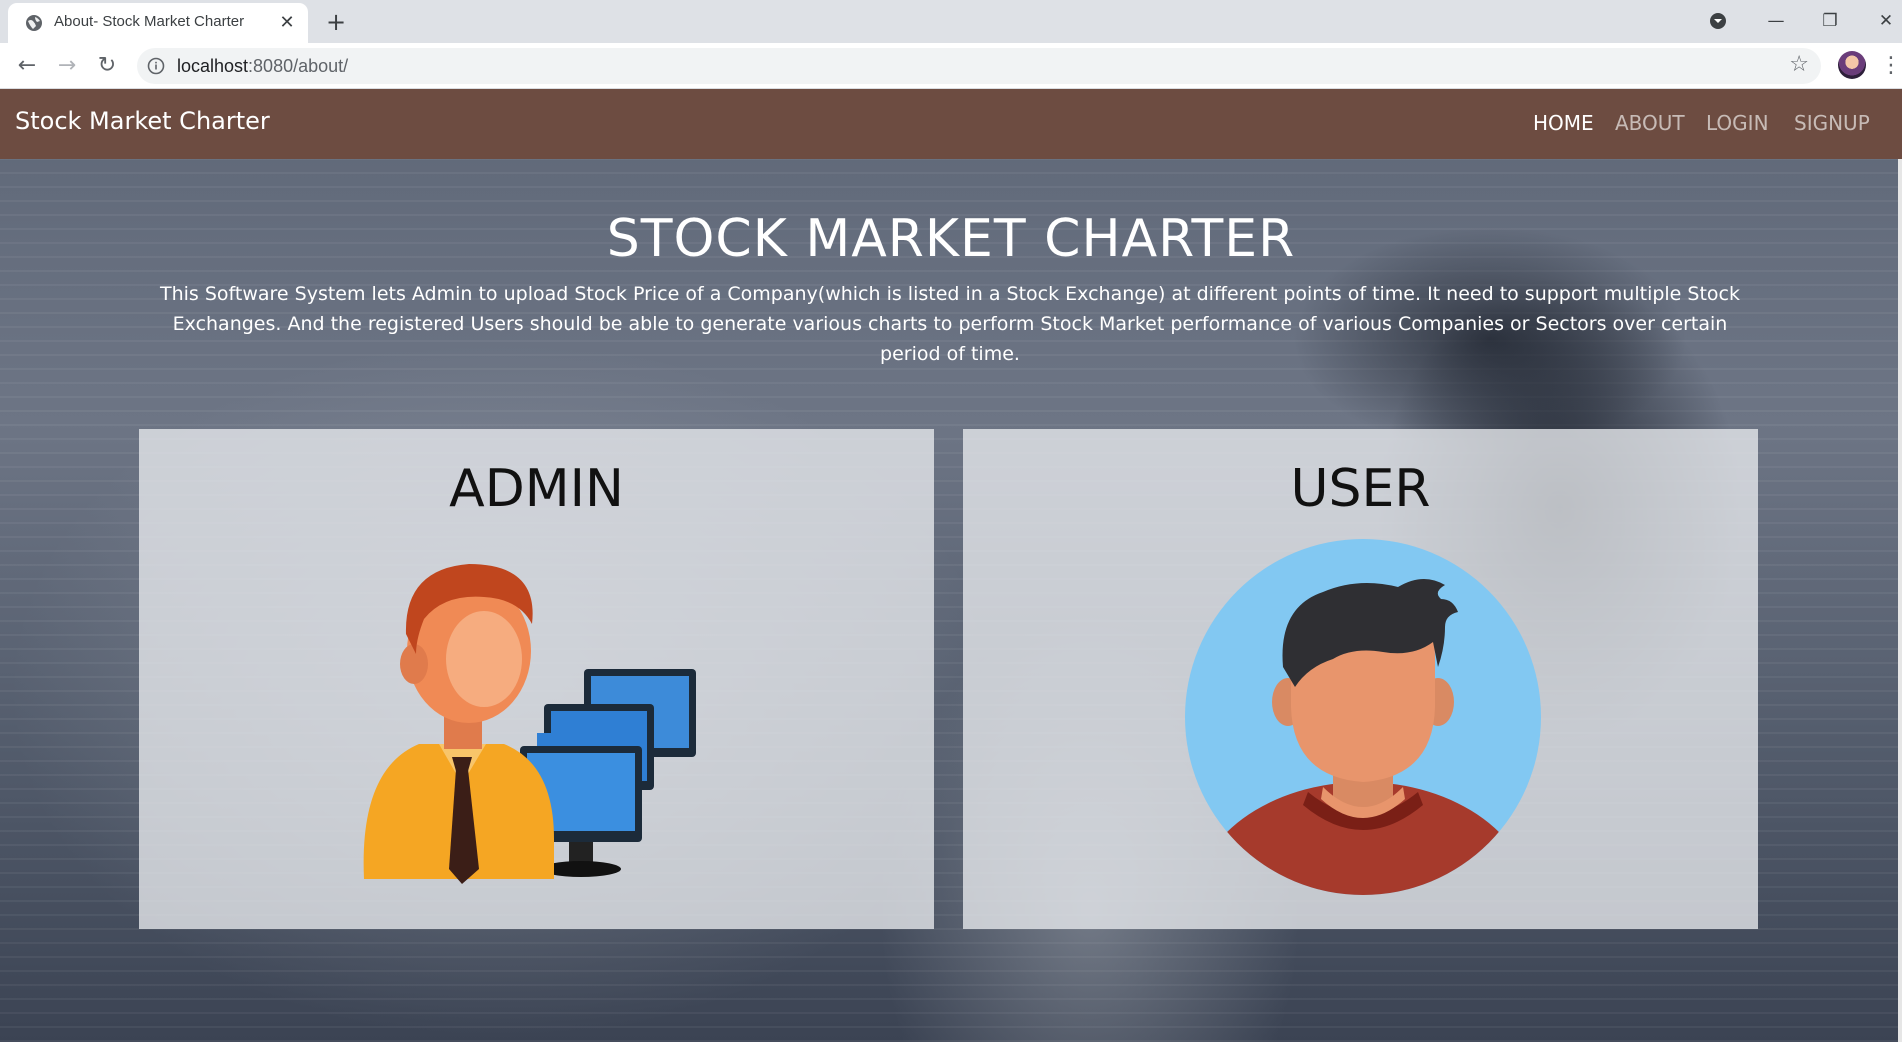  Describe the element at coordinates (27, 66) in the screenshot. I see `back-icon: ←` at that location.